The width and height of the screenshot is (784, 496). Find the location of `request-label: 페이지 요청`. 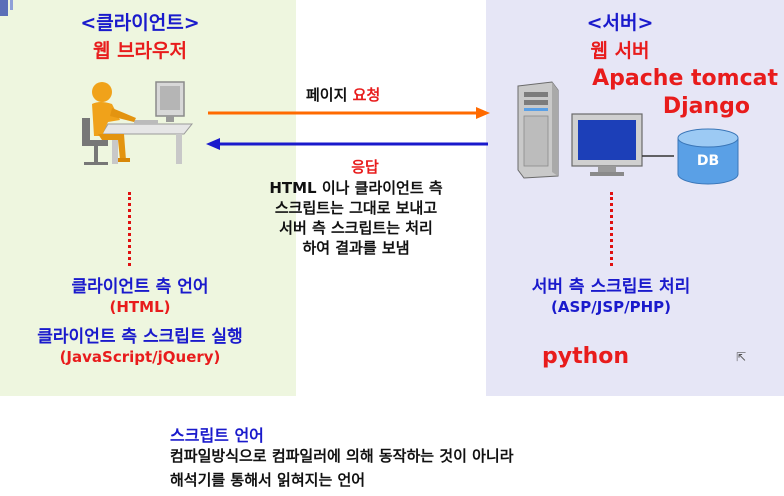

request-label: 페이지 요청 is located at coordinates (386, 94).